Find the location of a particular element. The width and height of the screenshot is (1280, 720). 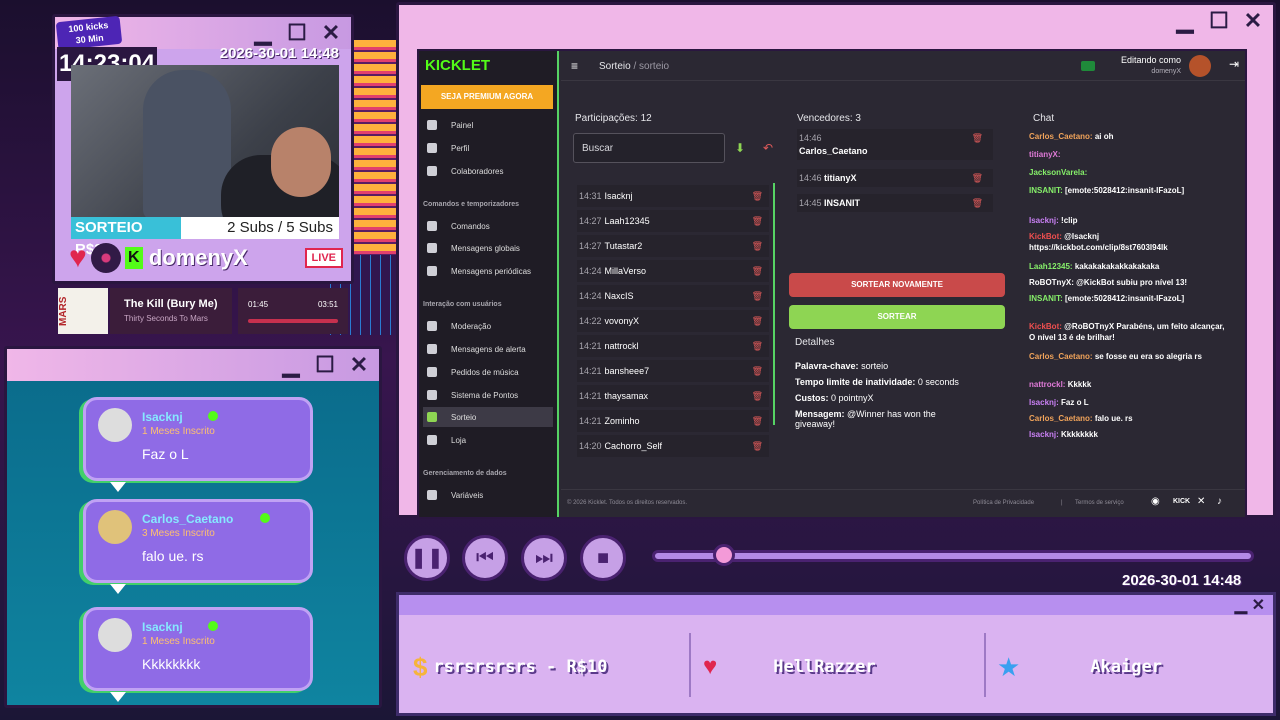

kick-icon: KICK is located at coordinates (1181, 501).